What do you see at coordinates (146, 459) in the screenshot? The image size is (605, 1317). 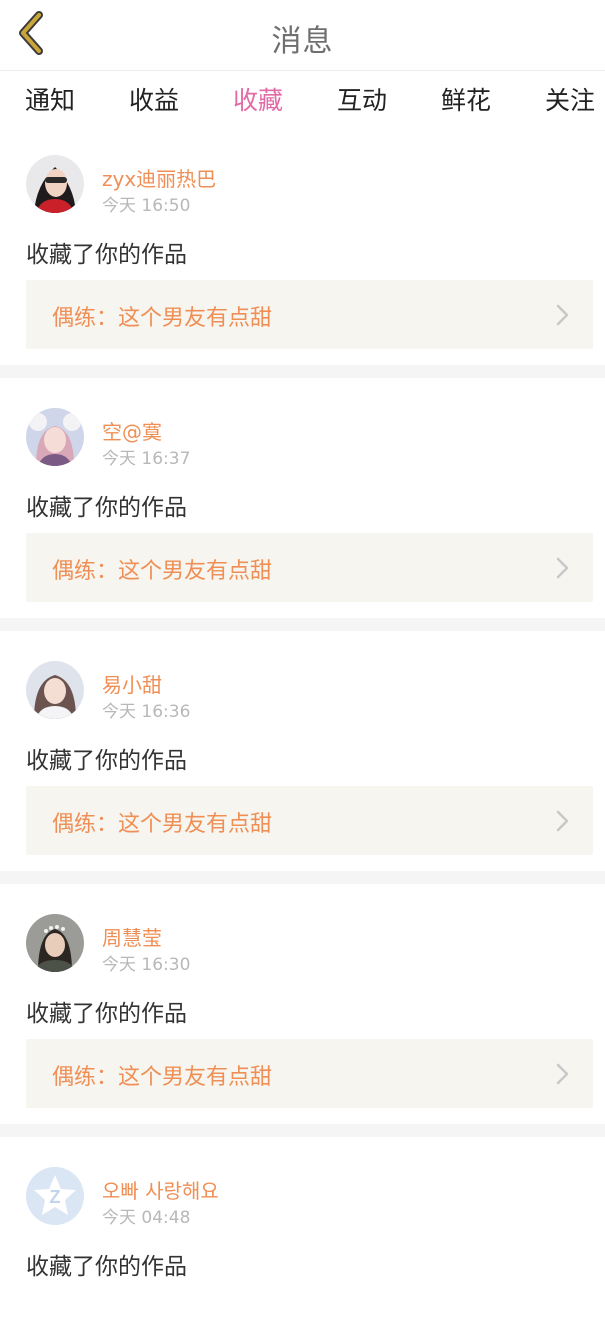 I see `timestamp: 今天 16:37` at bounding box center [146, 459].